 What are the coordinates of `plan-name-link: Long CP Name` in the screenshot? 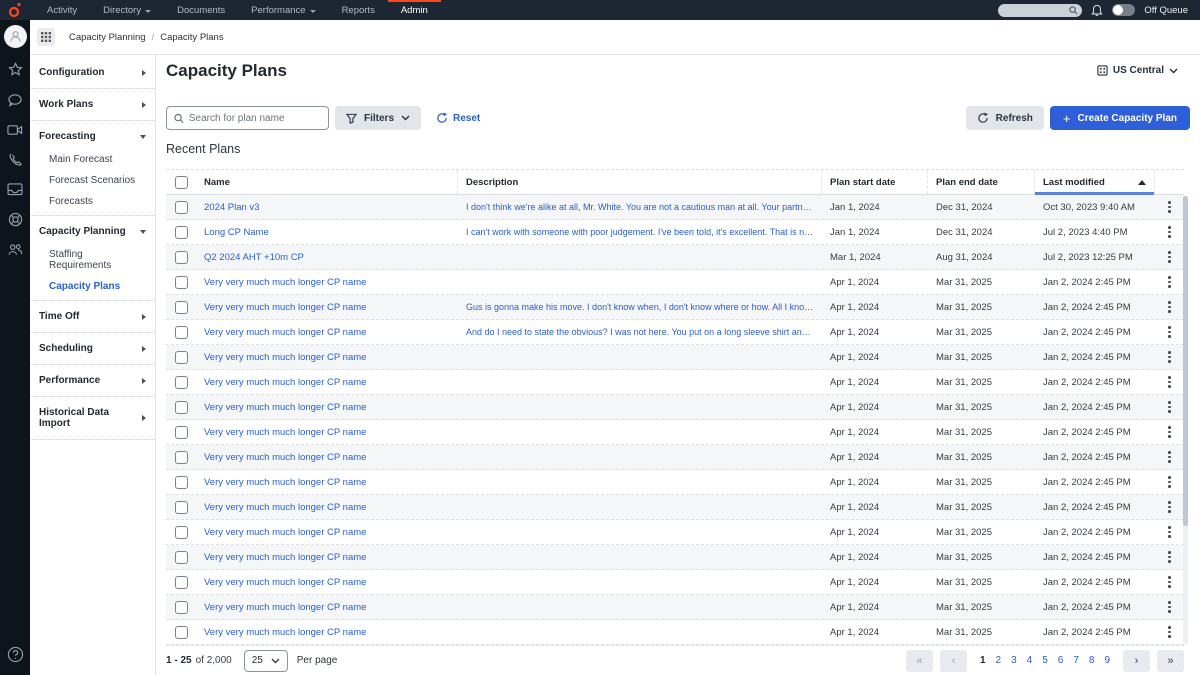 It's located at (327, 232).